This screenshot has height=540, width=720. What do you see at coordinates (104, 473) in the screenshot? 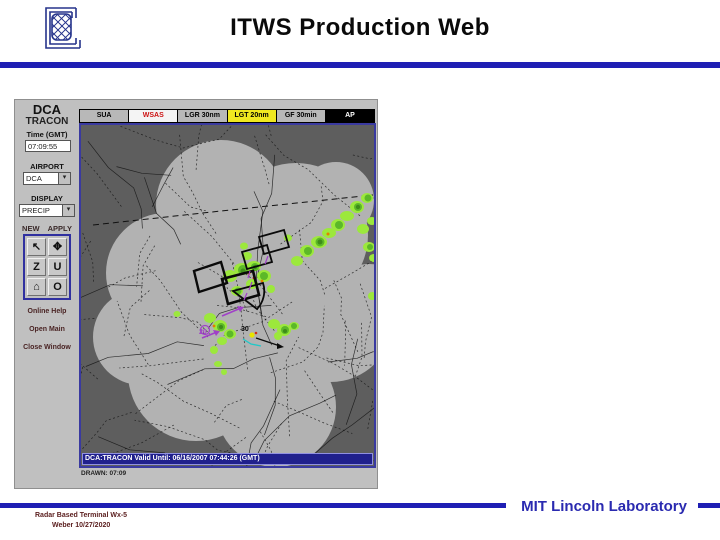
I see `drawn-timestamp: DRAWN: 07:09` at bounding box center [104, 473].